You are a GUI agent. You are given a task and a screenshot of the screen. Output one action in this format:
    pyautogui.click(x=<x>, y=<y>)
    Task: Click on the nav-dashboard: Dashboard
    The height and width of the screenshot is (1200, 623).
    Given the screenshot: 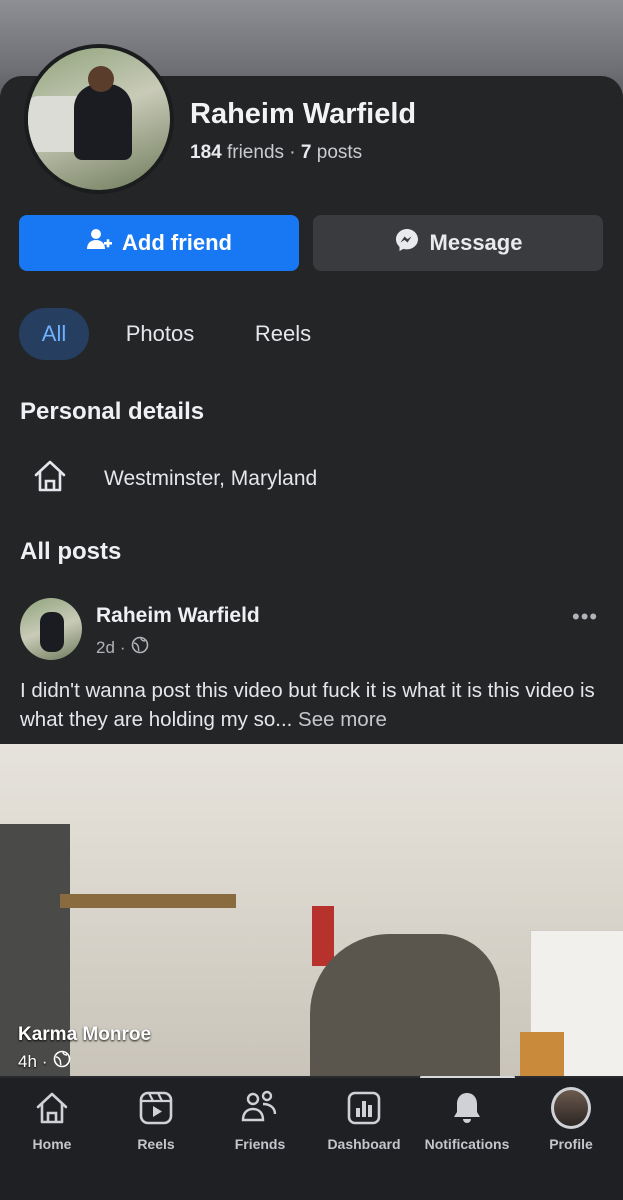 What is the action you would take?
    pyautogui.click(x=364, y=1133)
    